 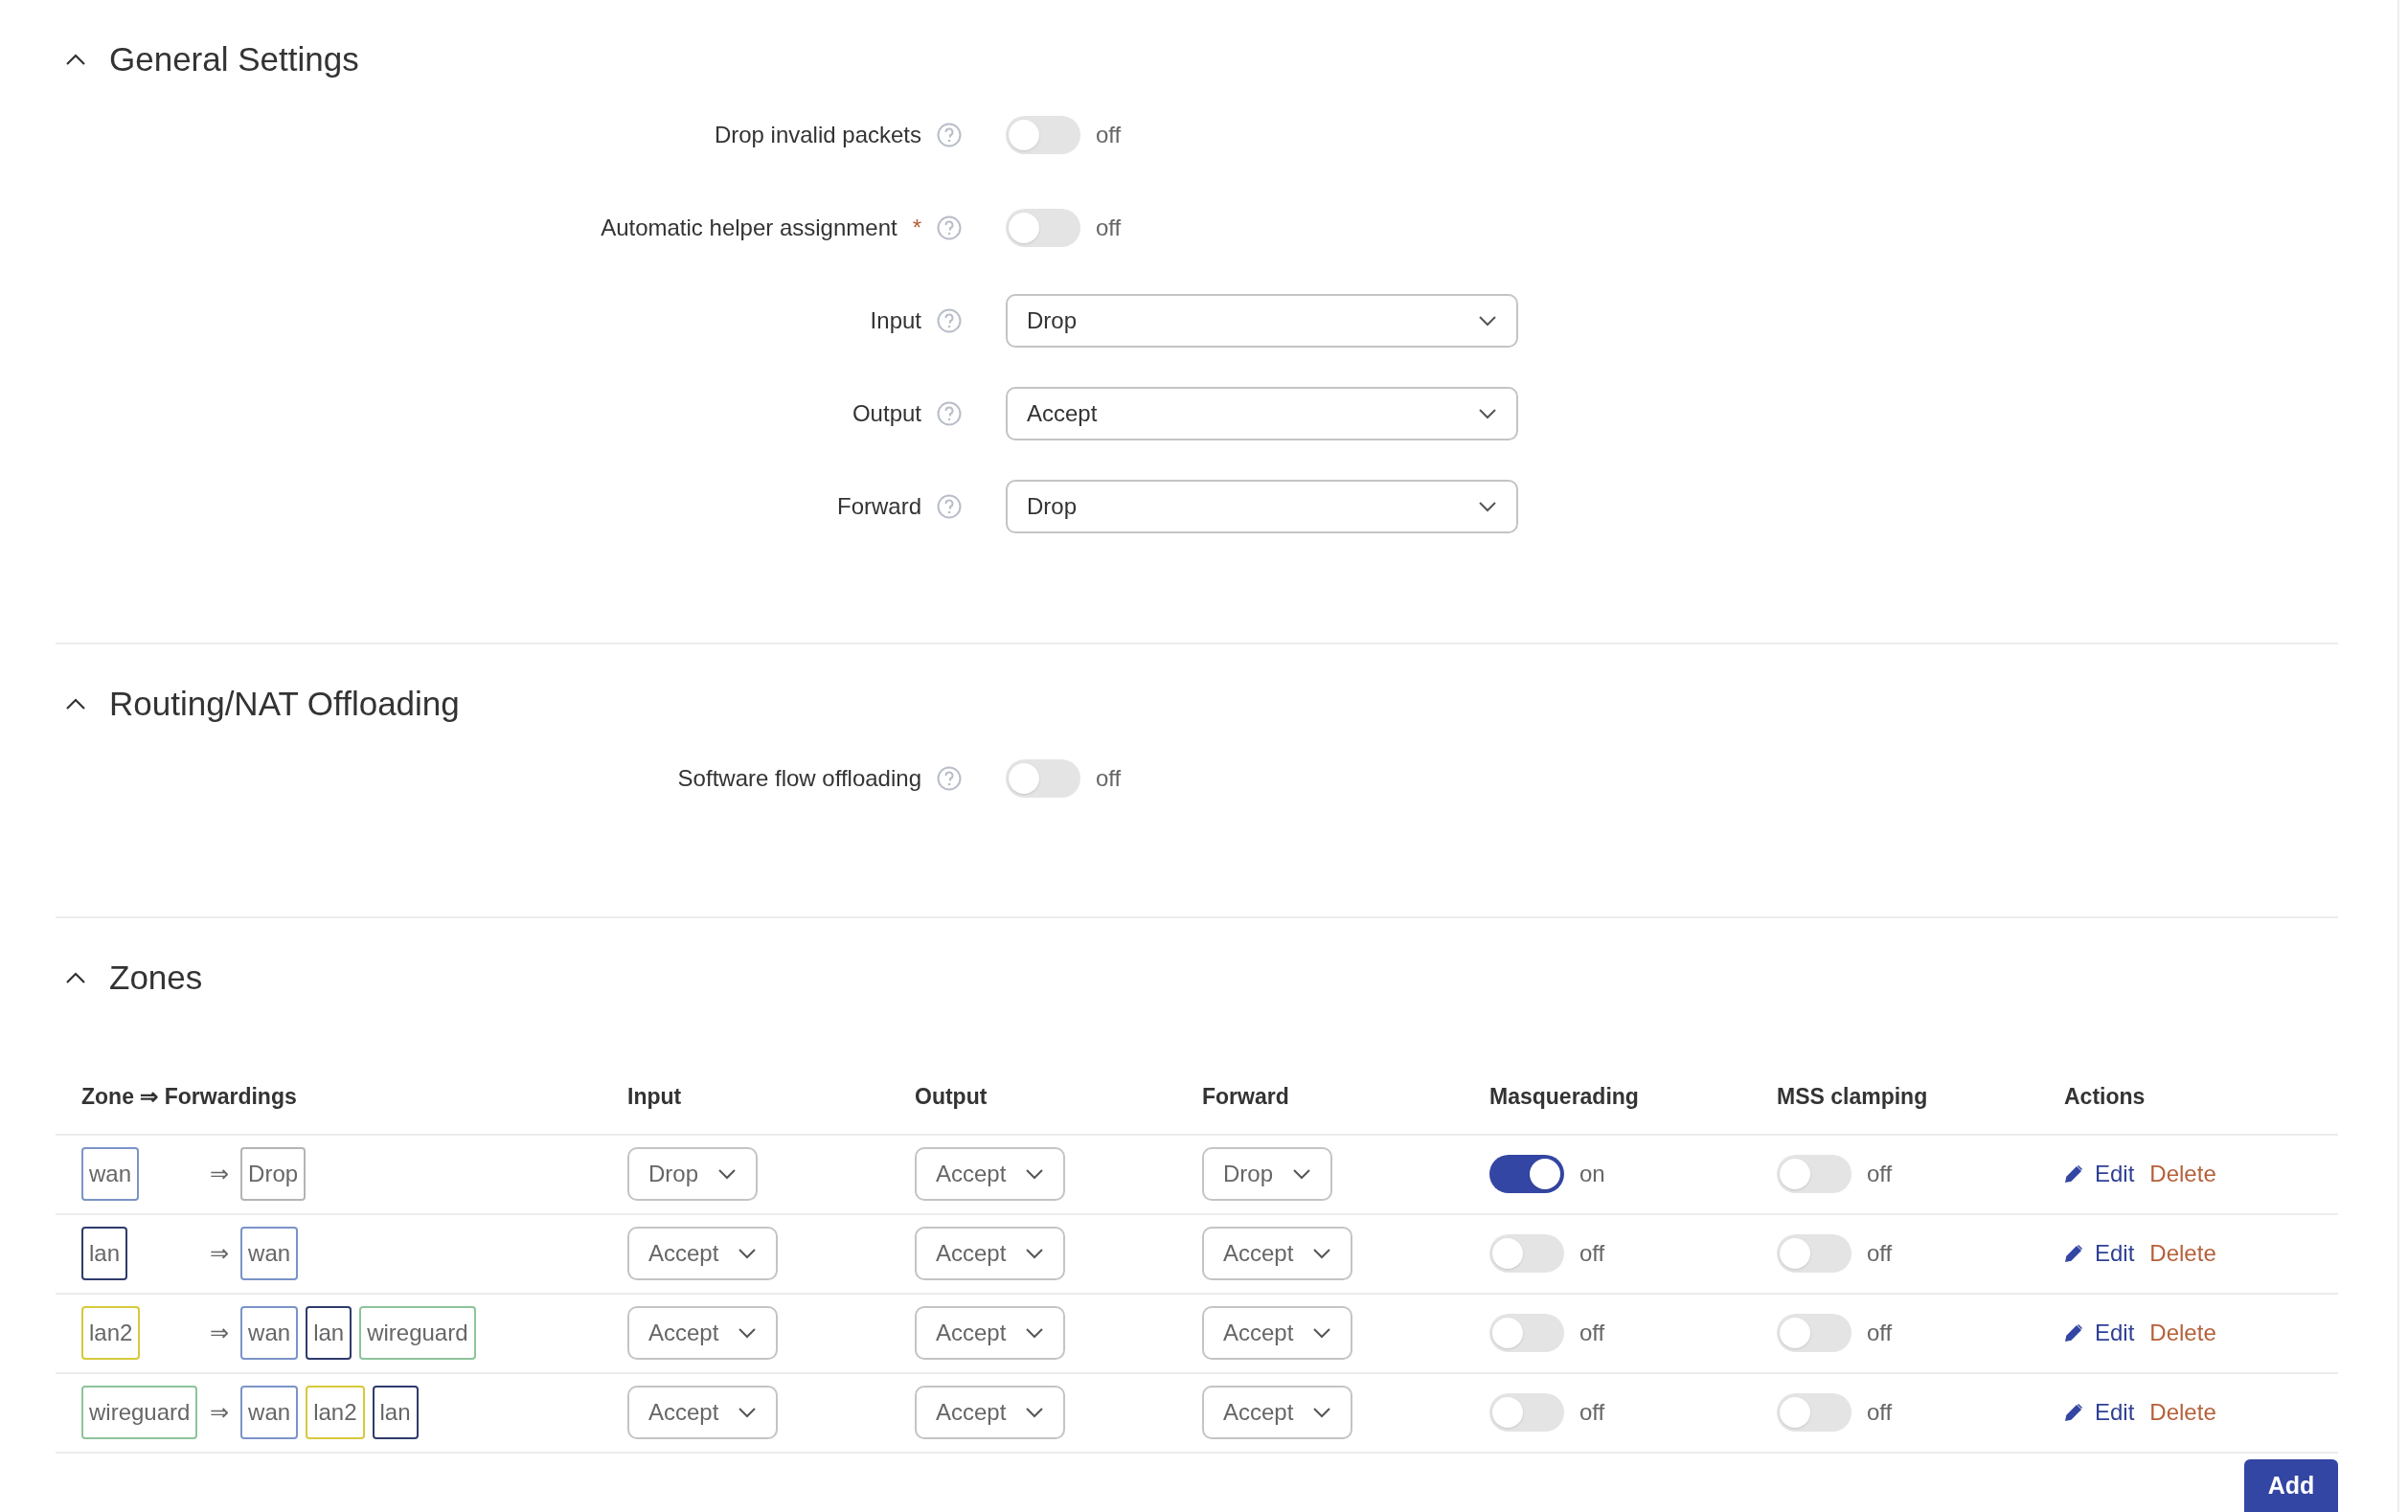 I want to click on section-heading: Routing/NAT Offloading, so click(x=284, y=703).